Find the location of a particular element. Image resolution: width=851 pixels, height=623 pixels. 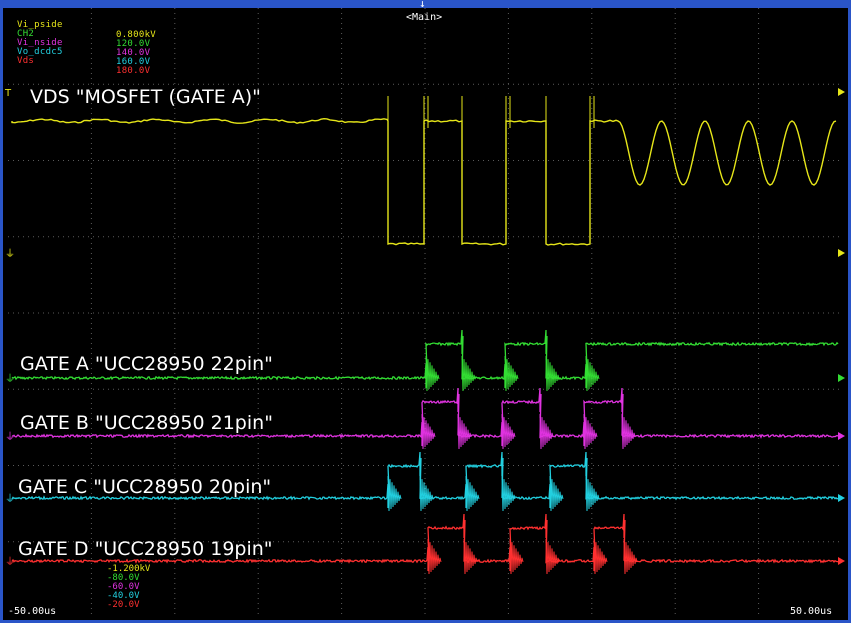

trigger-position-icon: ↓ is located at coordinates (422, 5).